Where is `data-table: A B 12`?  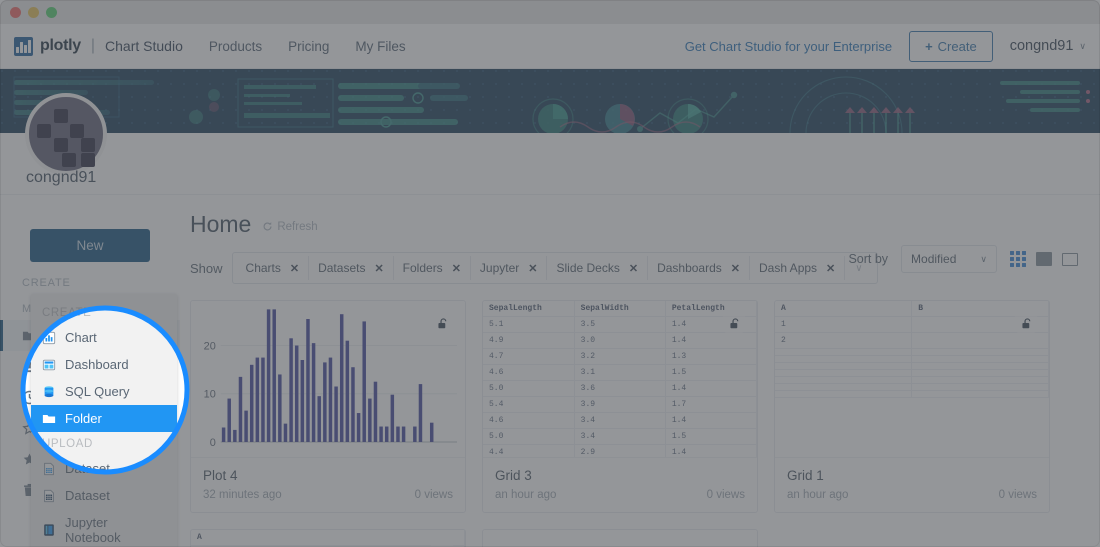
data-table: A B 12 is located at coordinates (912, 349).